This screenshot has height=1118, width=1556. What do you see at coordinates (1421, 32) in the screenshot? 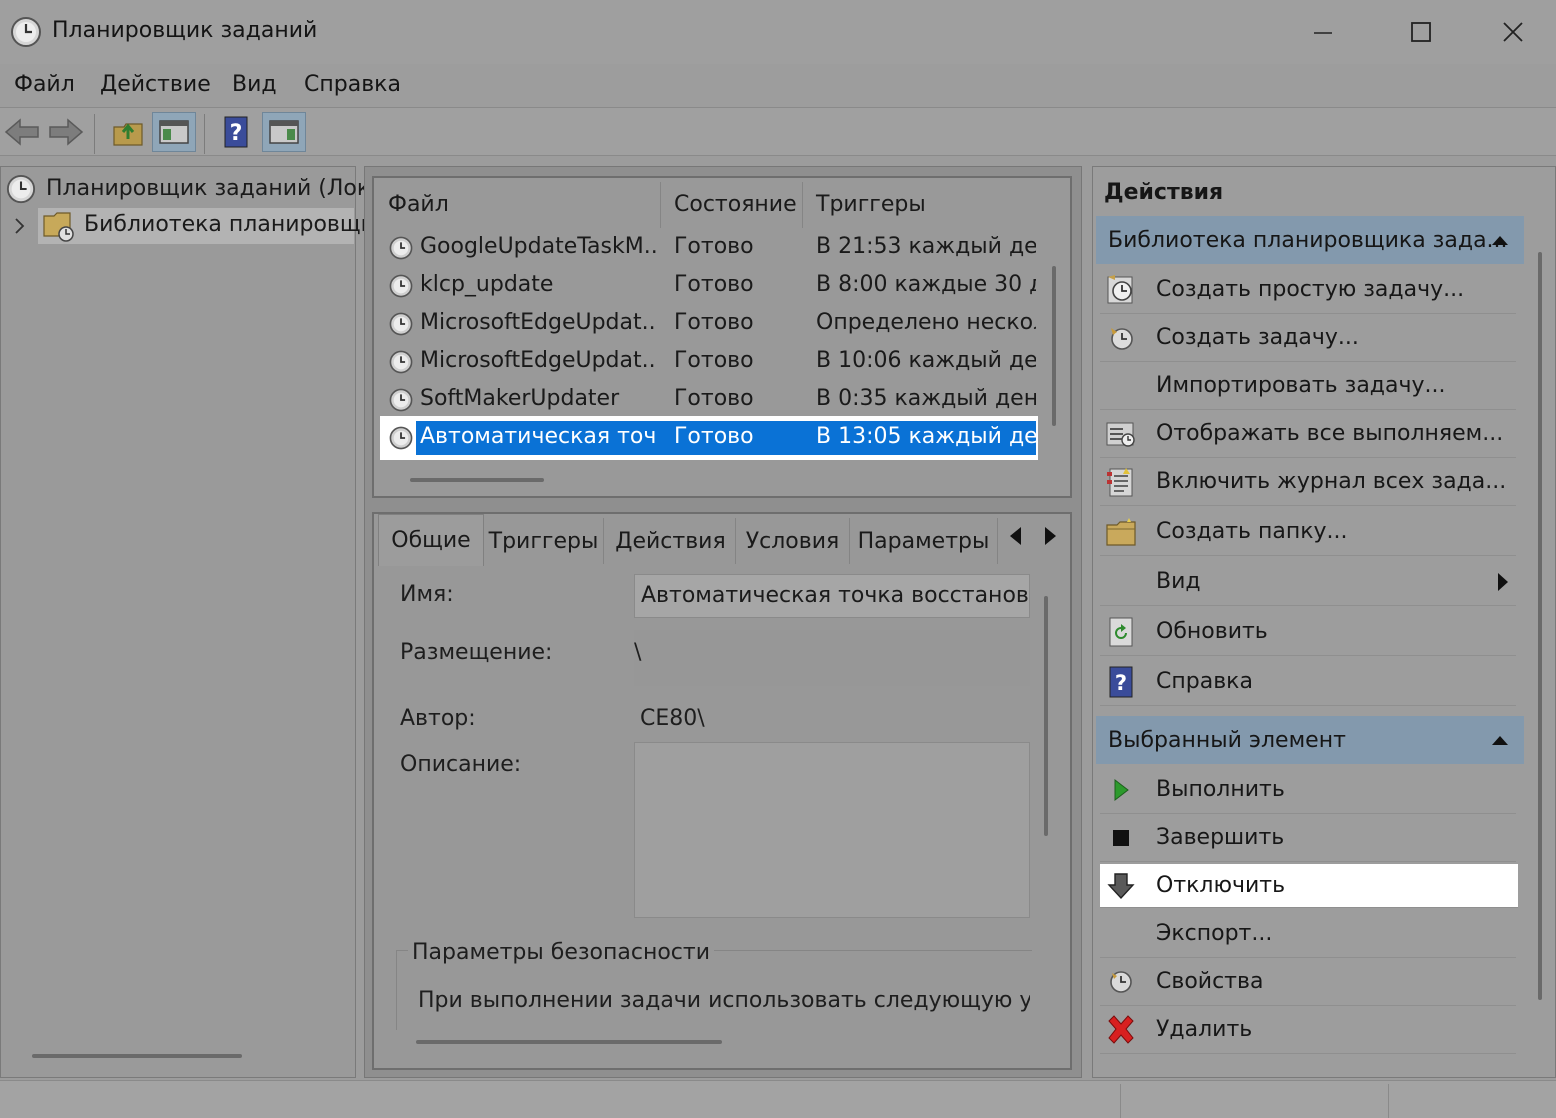
I see `maximize-button` at bounding box center [1421, 32].